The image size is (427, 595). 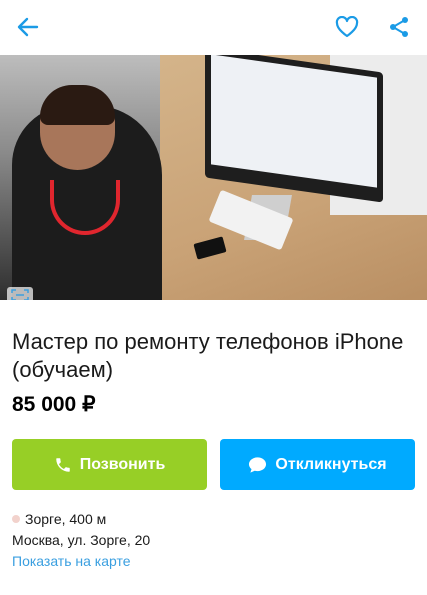 I want to click on metro-line-dot-icon, so click(x=16, y=519).